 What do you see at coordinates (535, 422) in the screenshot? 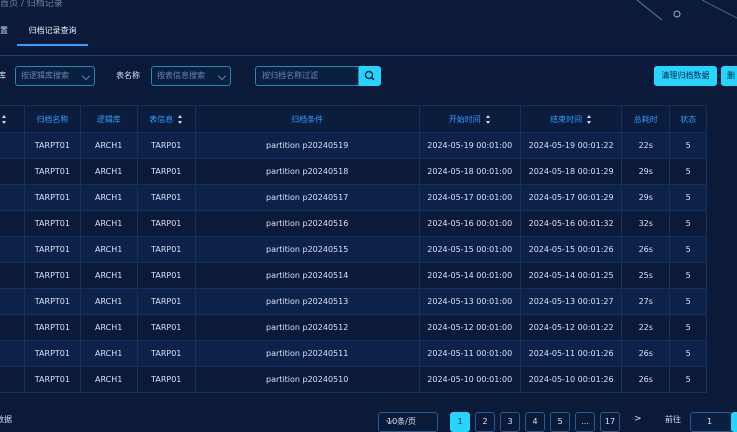
I see `page-button-4: 4` at bounding box center [535, 422].